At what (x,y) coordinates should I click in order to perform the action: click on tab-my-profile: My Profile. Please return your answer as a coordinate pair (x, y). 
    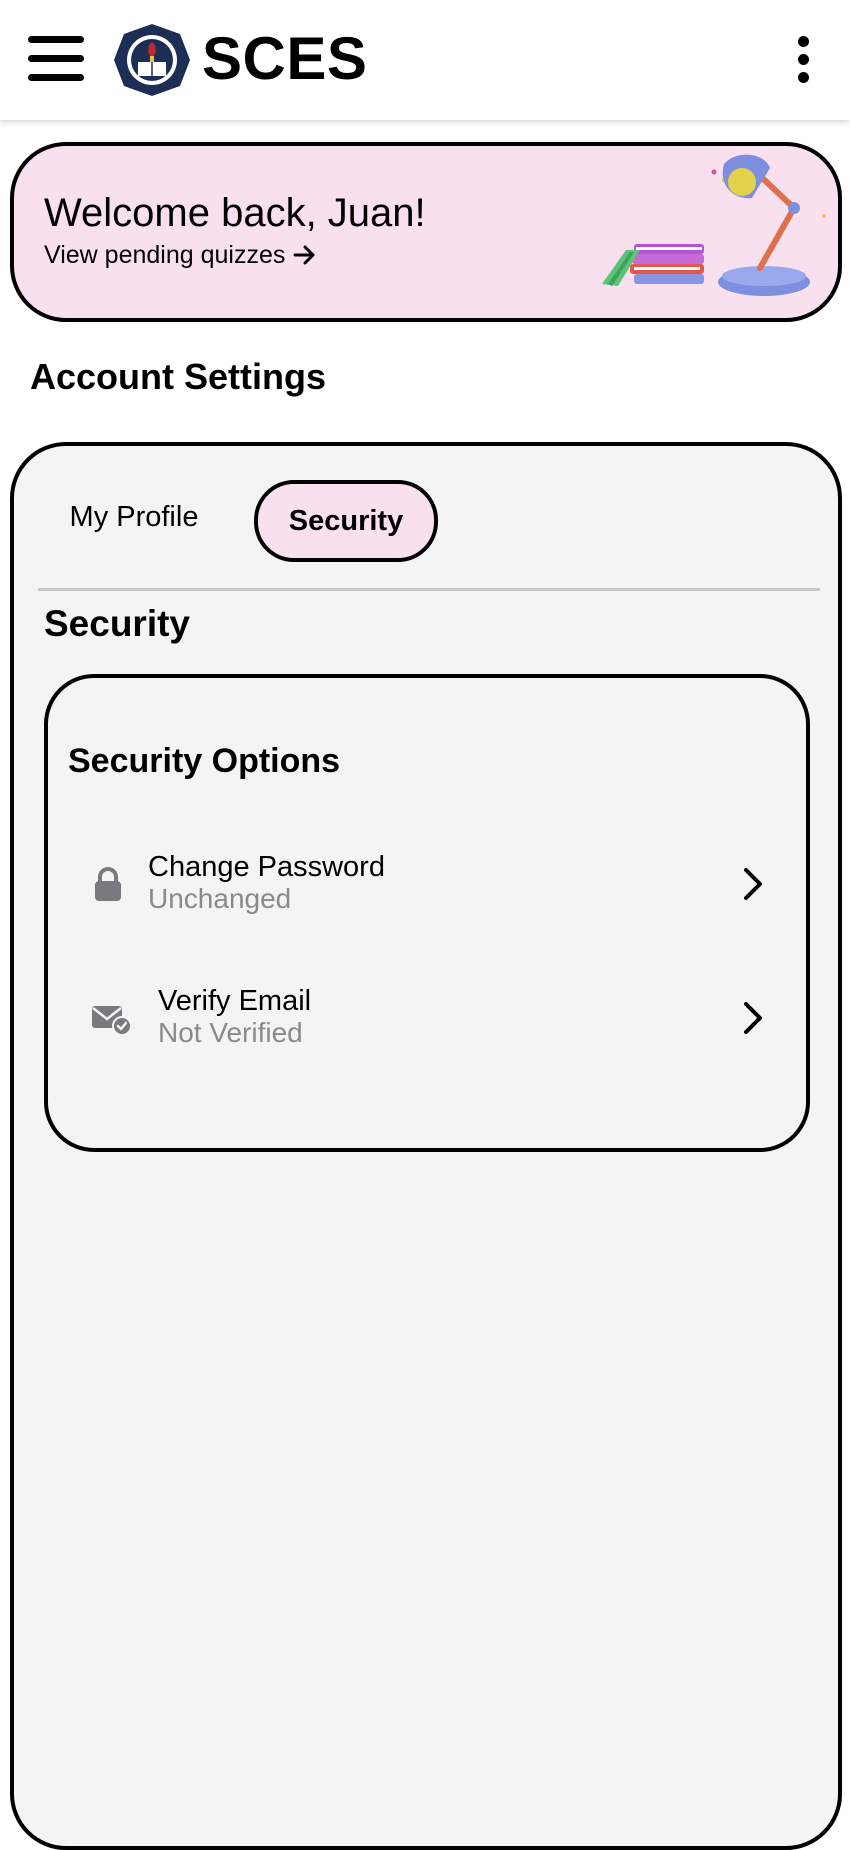
    Looking at the image, I should click on (134, 517).